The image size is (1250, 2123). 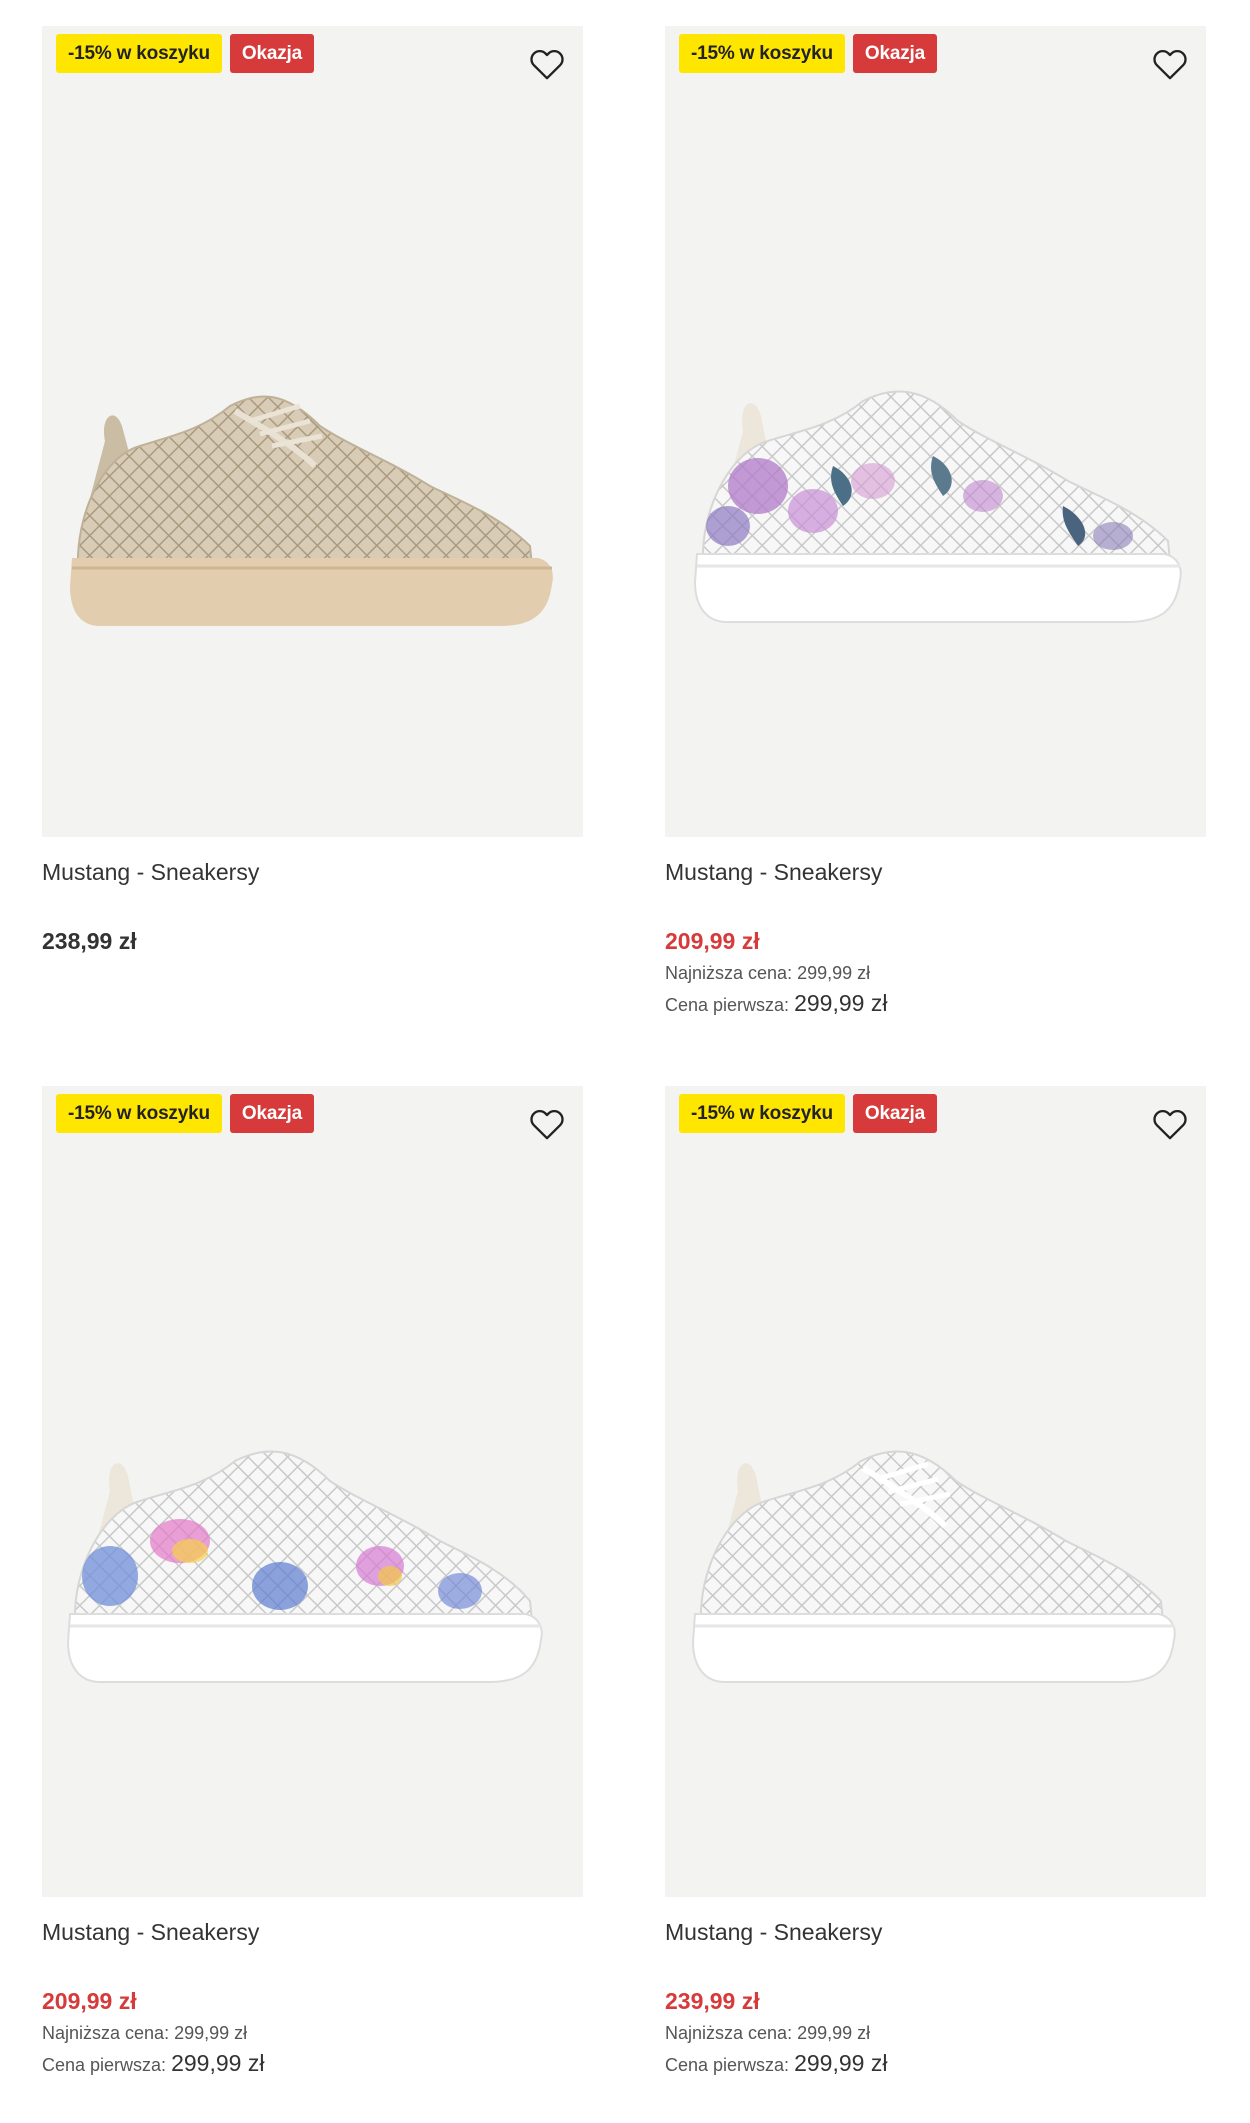 What do you see at coordinates (933, 1566) in the screenshot?
I see `sneaker-white-image` at bounding box center [933, 1566].